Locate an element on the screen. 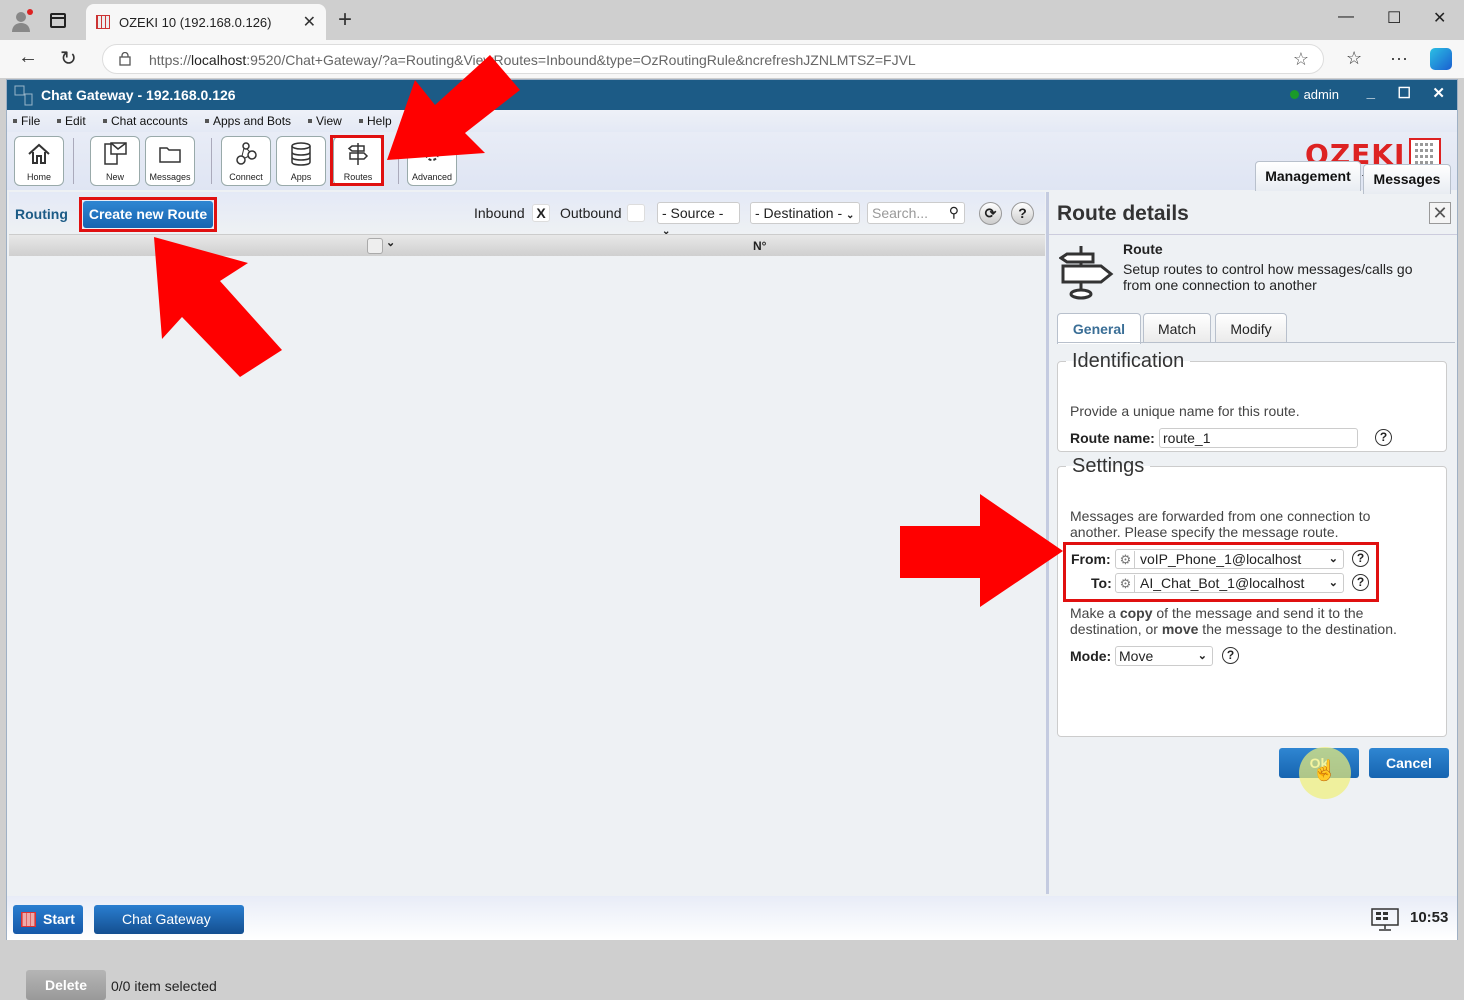 Image resolution: width=1464 pixels, height=1000 pixels. select-menu-chevron-icon: ⌄ is located at coordinates (390, 242).